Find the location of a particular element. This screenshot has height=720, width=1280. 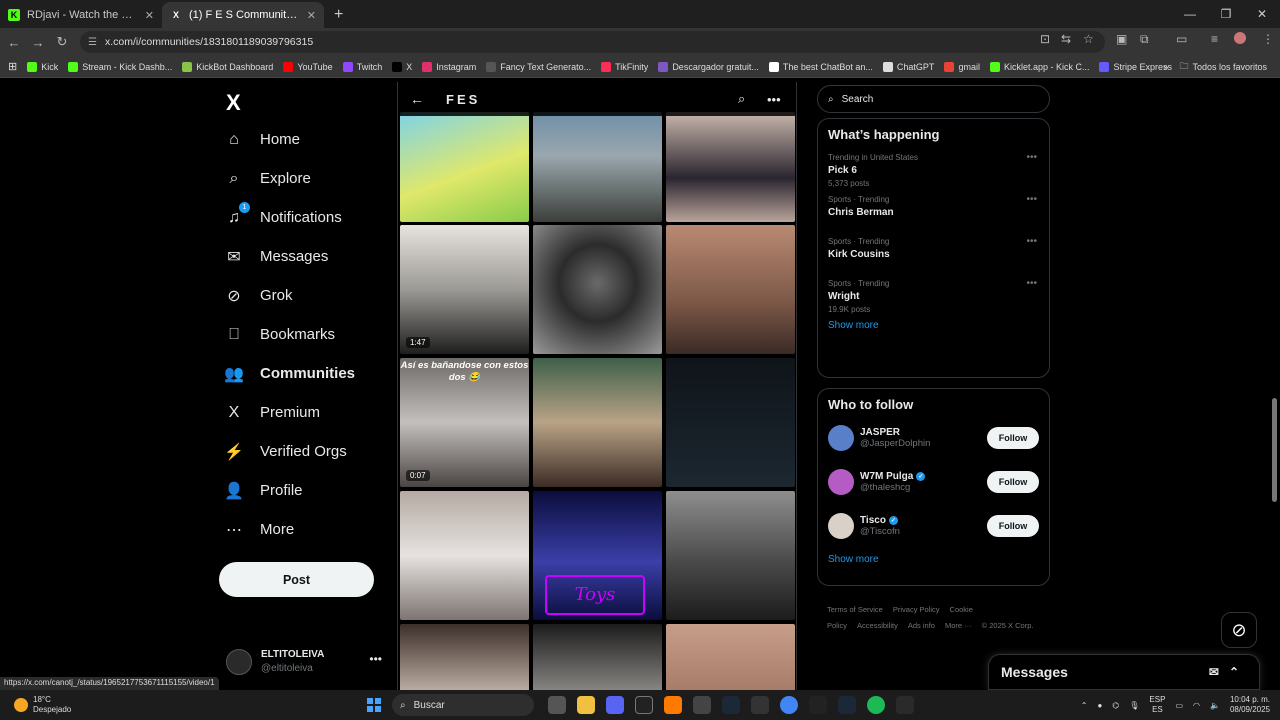

extension-icon: ▣ is located at coordinates (1121, 39).